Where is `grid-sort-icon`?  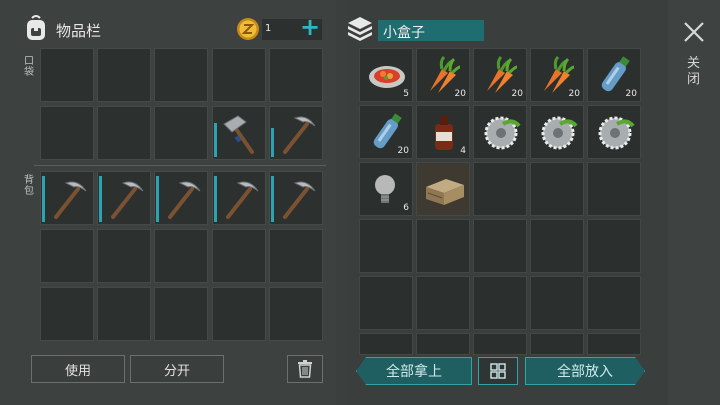 grid-sort-icon is located at coordinates (498, 371).